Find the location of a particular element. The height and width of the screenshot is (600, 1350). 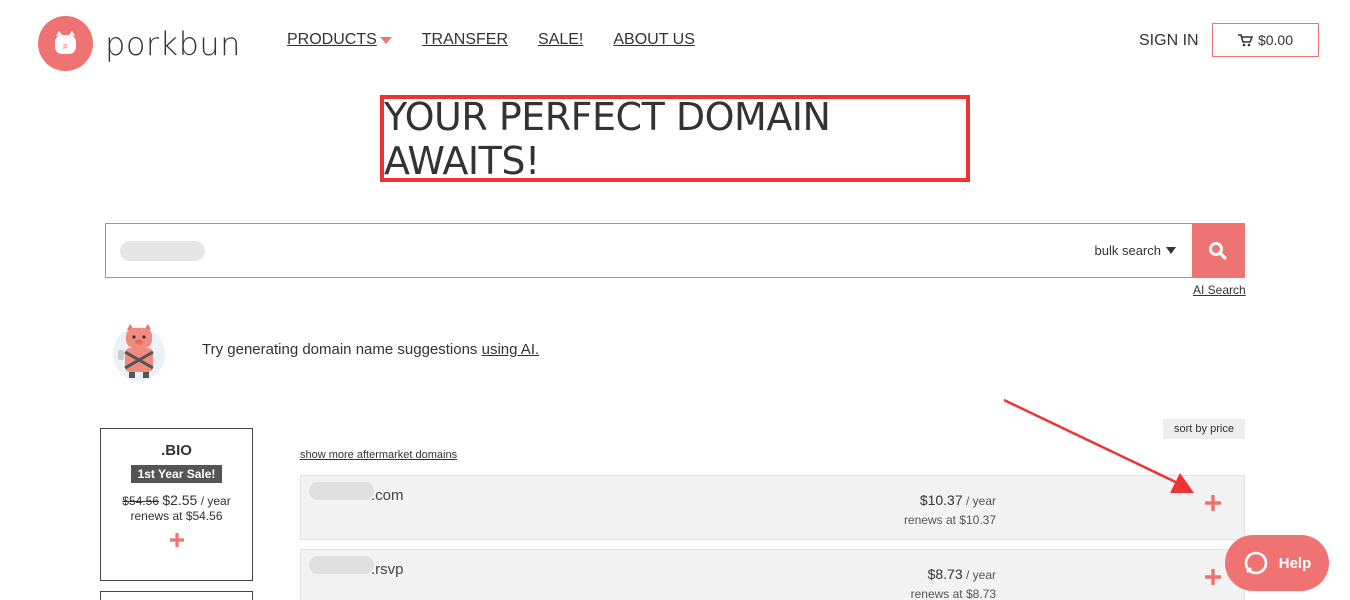

hero-title: YOUR PERFECT DOMAIN AWAITS! is located at coordinates (607, 138).